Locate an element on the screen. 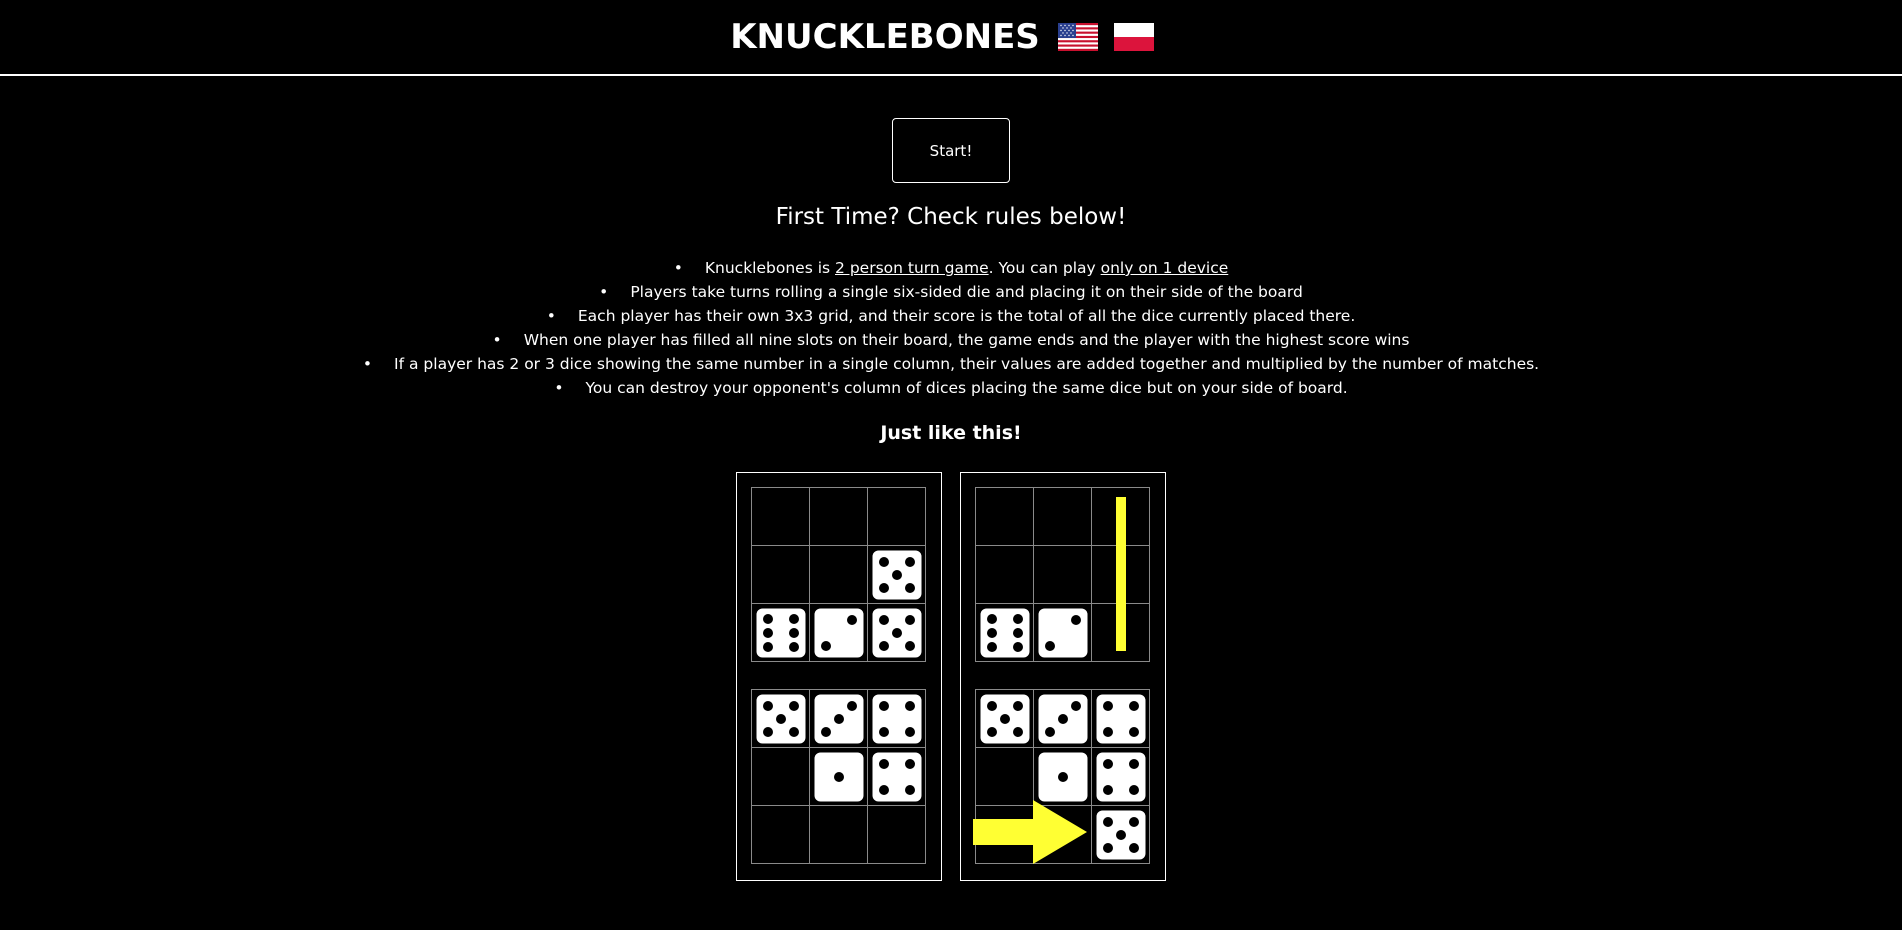 The width and height of the screenshot is (1902, 930). start-button: Start! is located at coordinates (951, 150).